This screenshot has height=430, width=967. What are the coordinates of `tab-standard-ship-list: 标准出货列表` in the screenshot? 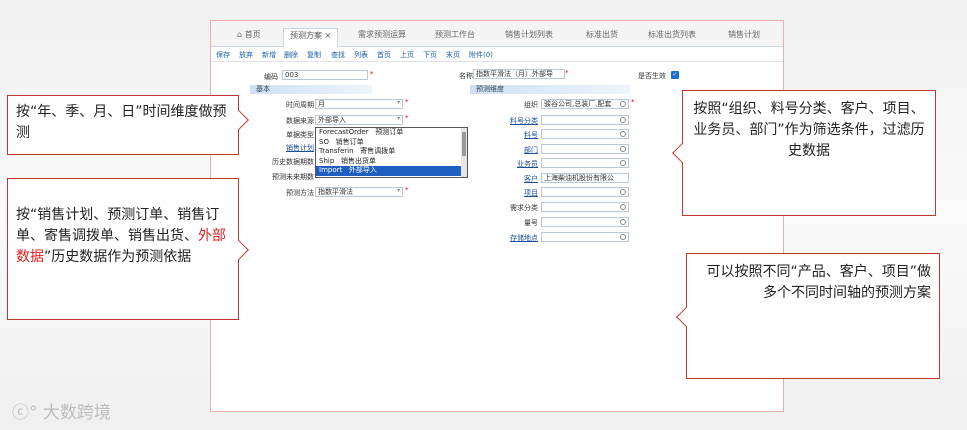 It's located at (672, 35).